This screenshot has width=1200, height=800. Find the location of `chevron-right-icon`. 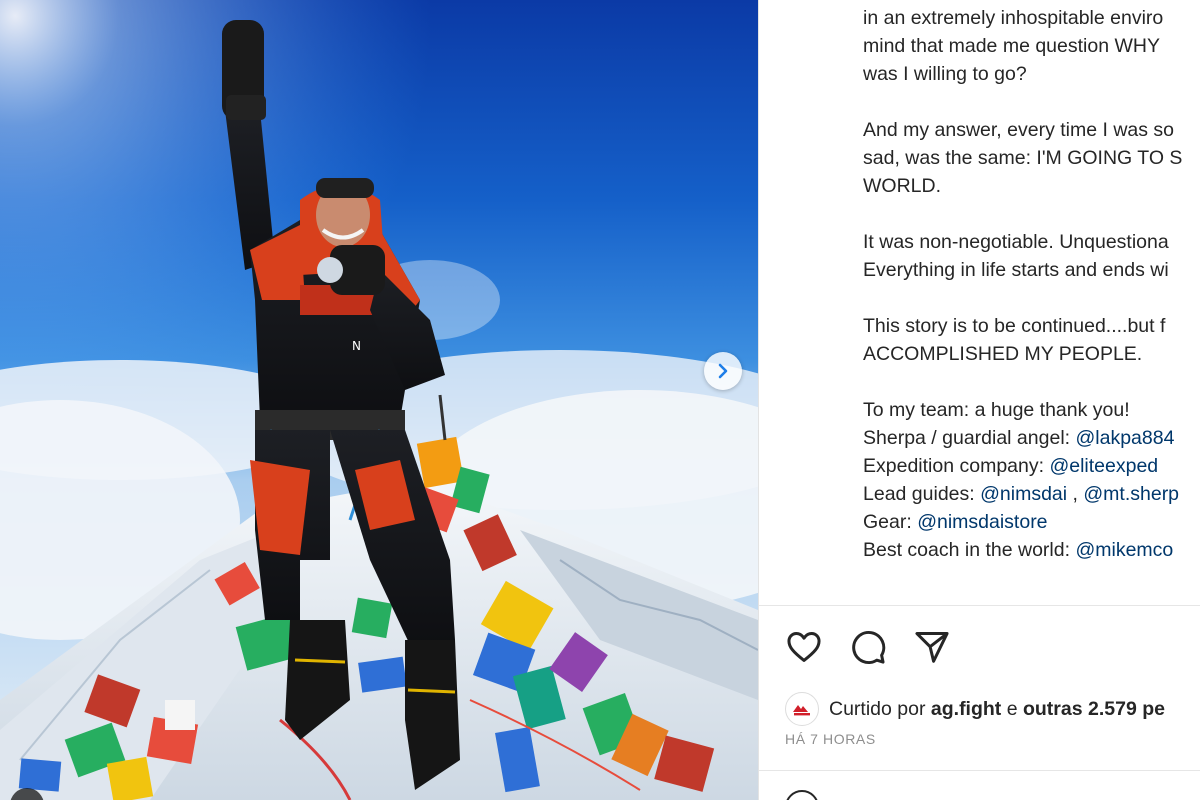

chevron-right-icon is located at coordinates (723, 371).